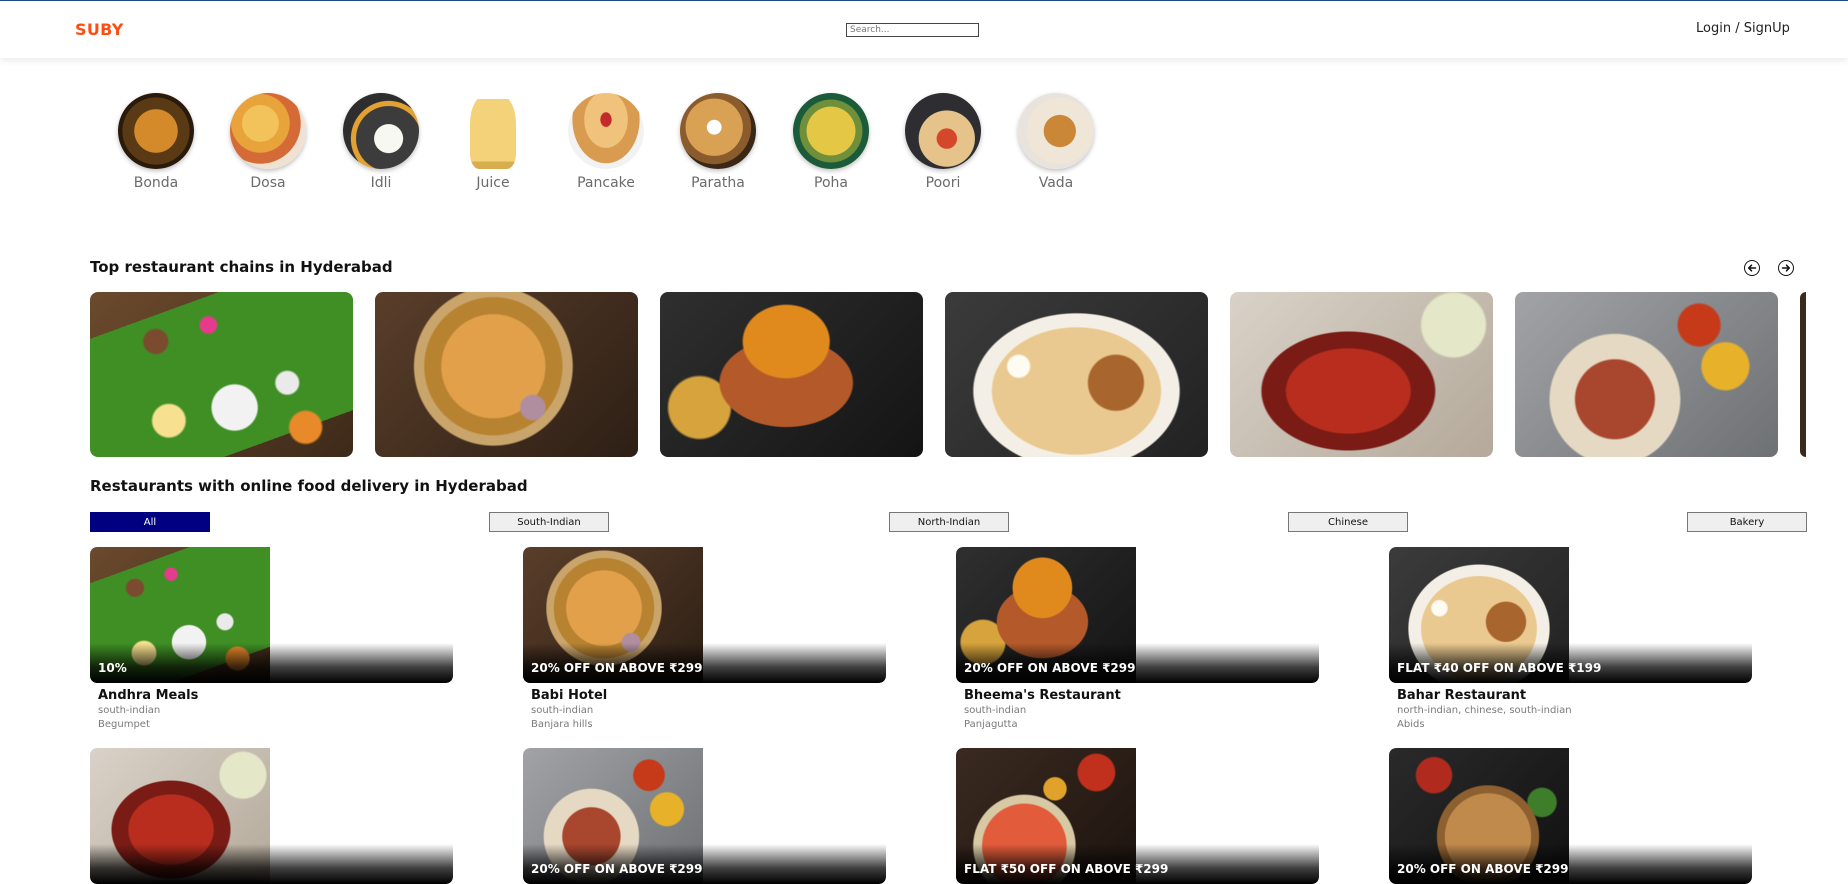  I want to click on restaurant-cuisine: north-indian, chinese, south-indian, so click(1484, 710).